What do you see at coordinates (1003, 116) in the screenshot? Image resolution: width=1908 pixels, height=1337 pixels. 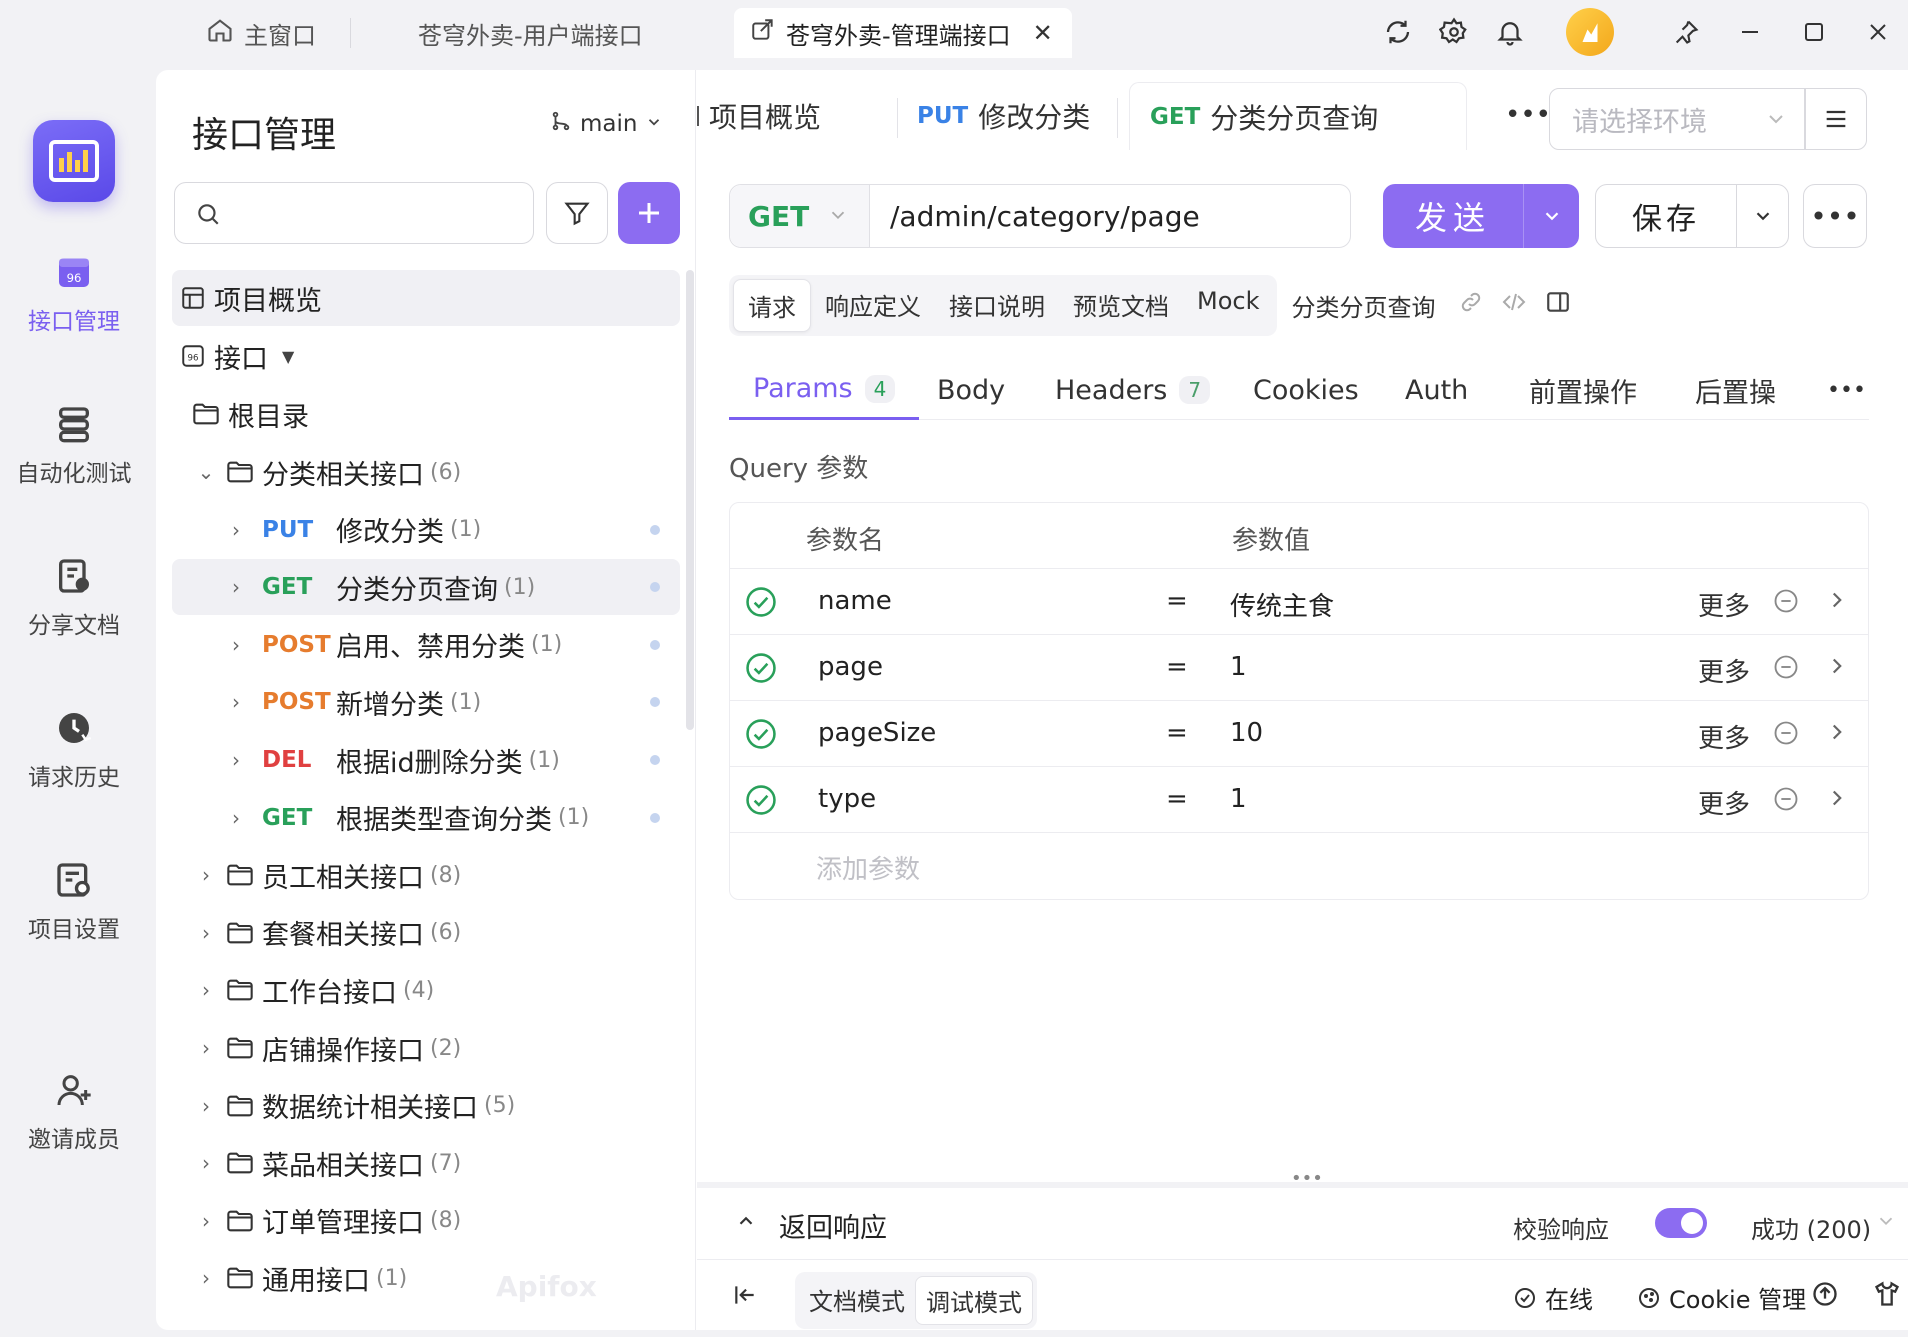 I see `editor-tab-put-category: PUT 修改分类` at bounding box center [1003, 116].